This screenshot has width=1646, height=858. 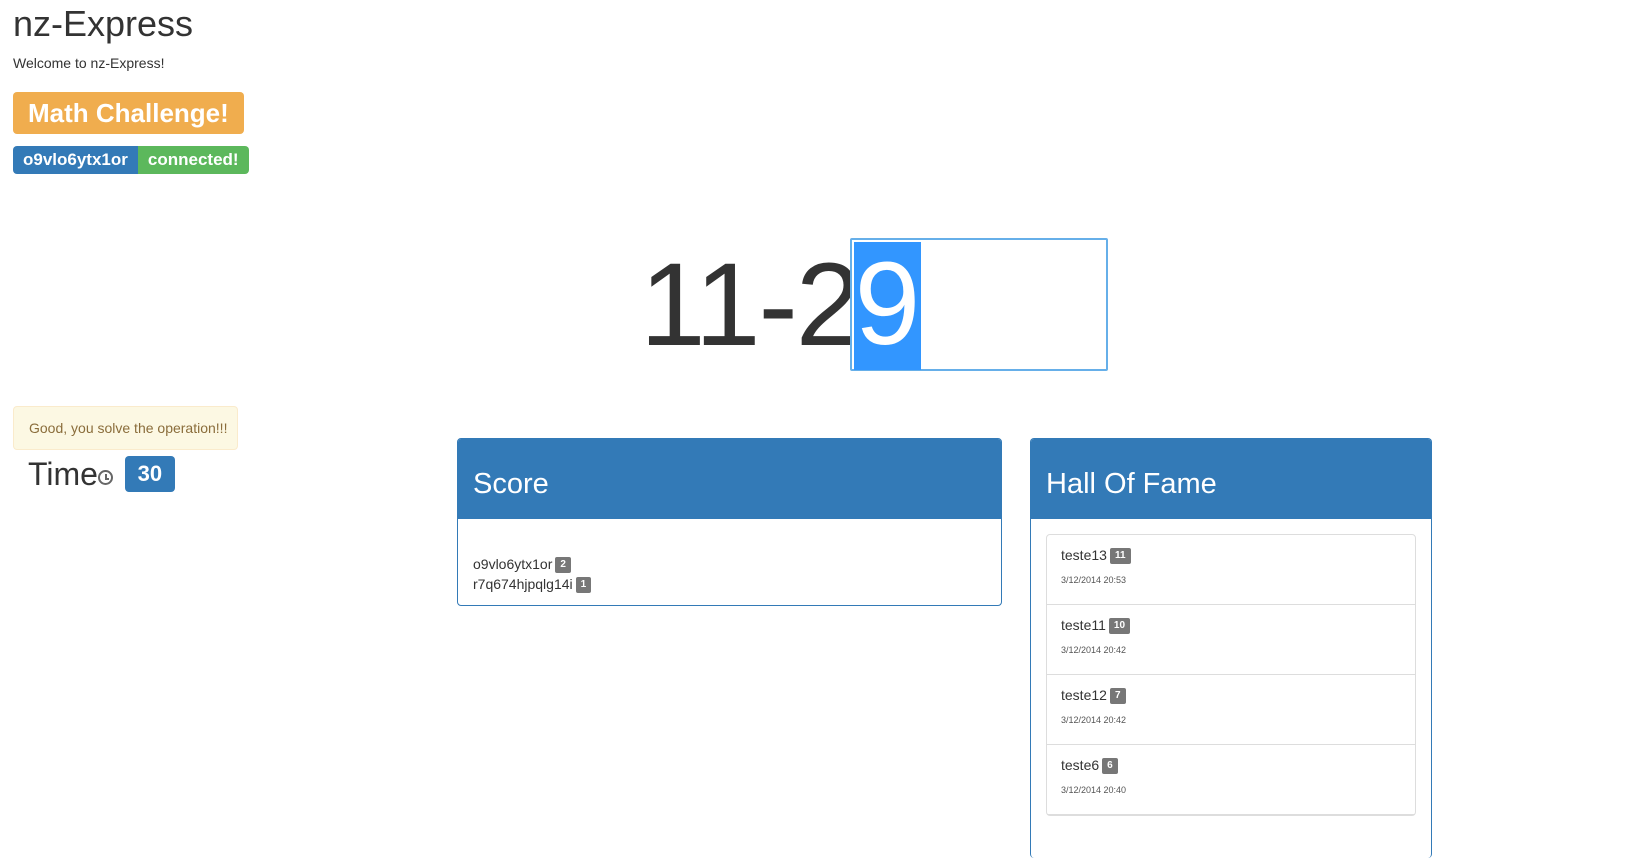 I want to click on answer-input: 9, so click(x=979, y=304).